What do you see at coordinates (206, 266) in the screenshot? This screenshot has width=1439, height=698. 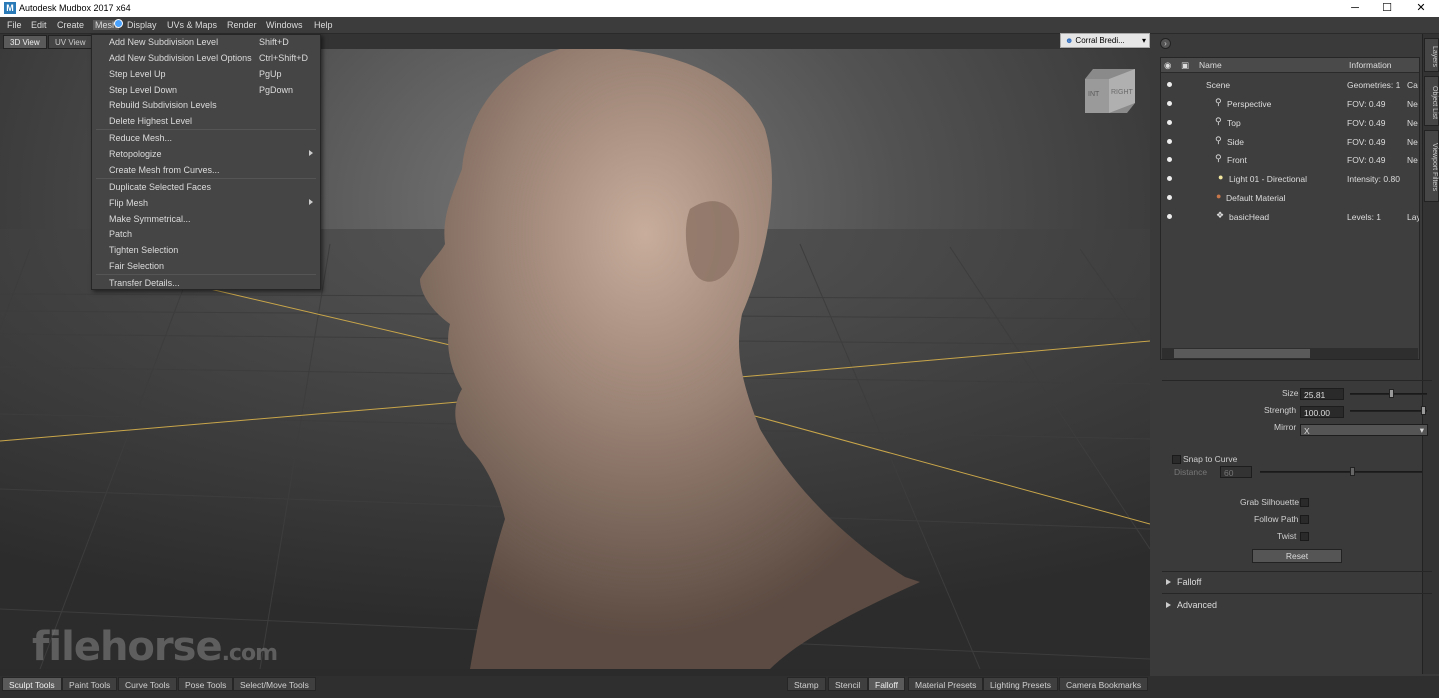 I see `menu-item-fair-selection: Fair Selection` at bounding box center [206, 266].